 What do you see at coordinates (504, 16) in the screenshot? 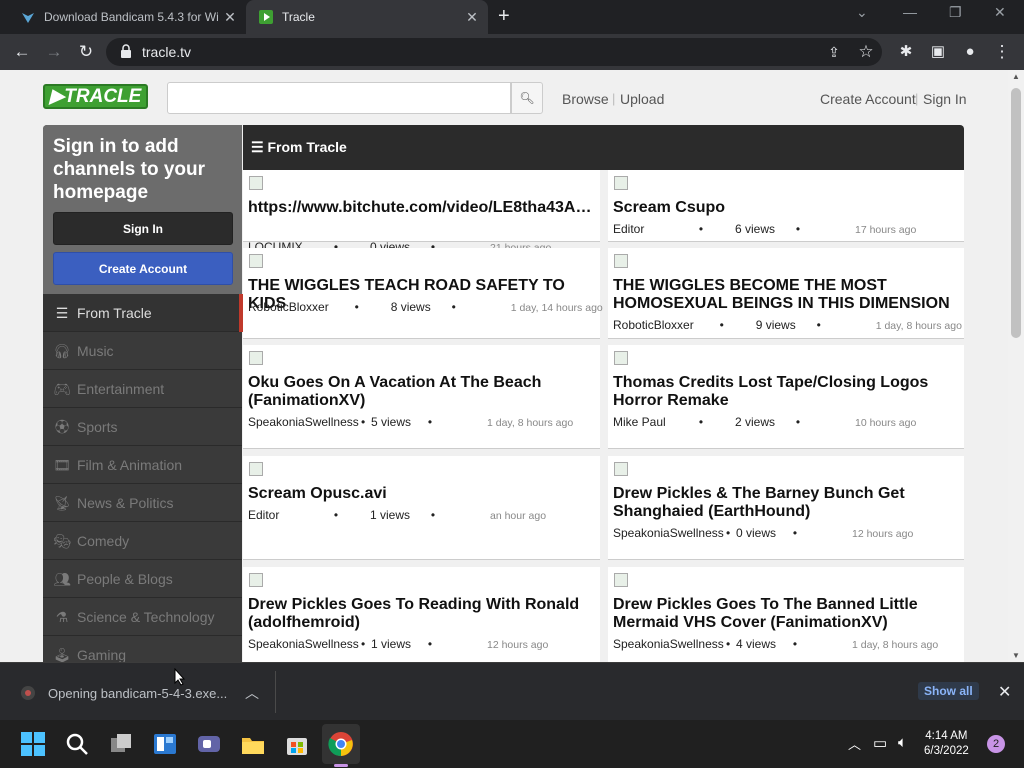
I see `new-tab-icon: +` at bounding box center [504, 16].